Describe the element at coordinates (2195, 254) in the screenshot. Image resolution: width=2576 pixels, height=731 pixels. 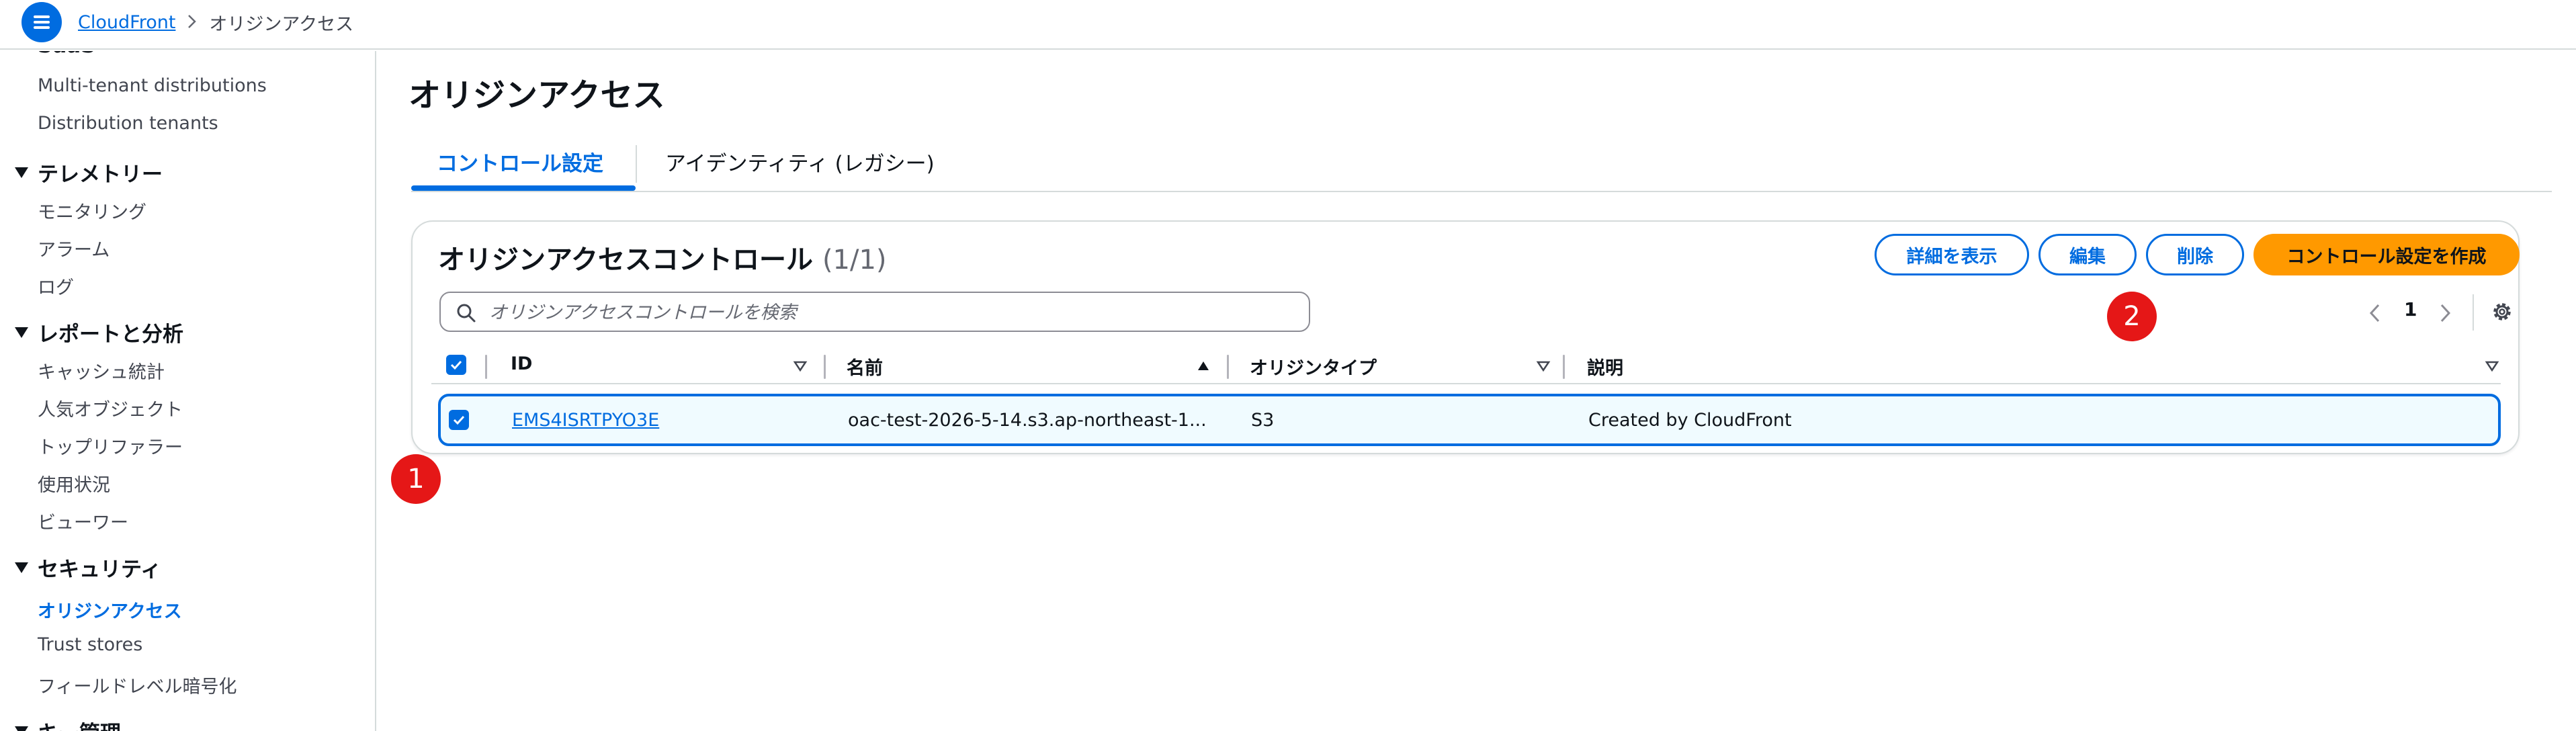
I see `delete-button: 削除` at that location.